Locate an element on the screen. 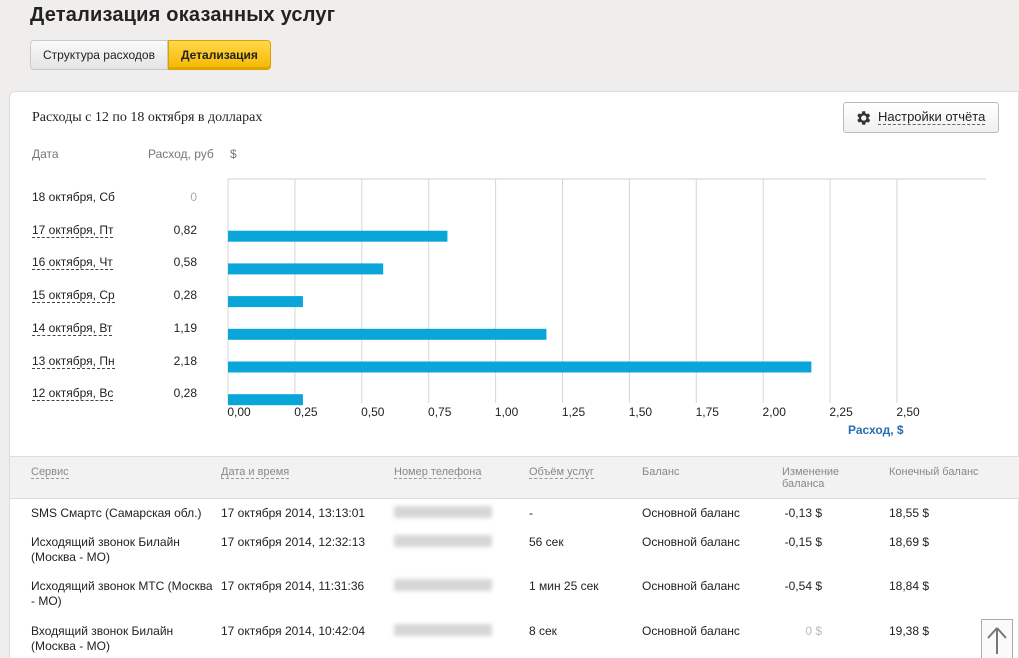  x-tick-label: 0,75 is located at coordinates (440, 412).